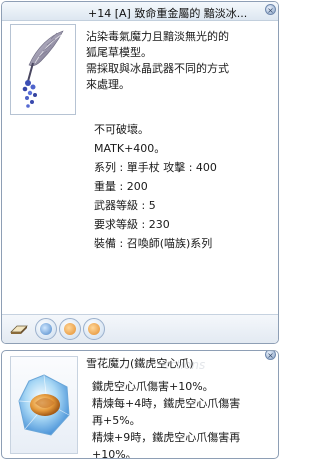  What do you see at coordinates (121, 186) in the screenshot?
I see `stat-weight: 重量 : 200` at bounding box center [121, 186].